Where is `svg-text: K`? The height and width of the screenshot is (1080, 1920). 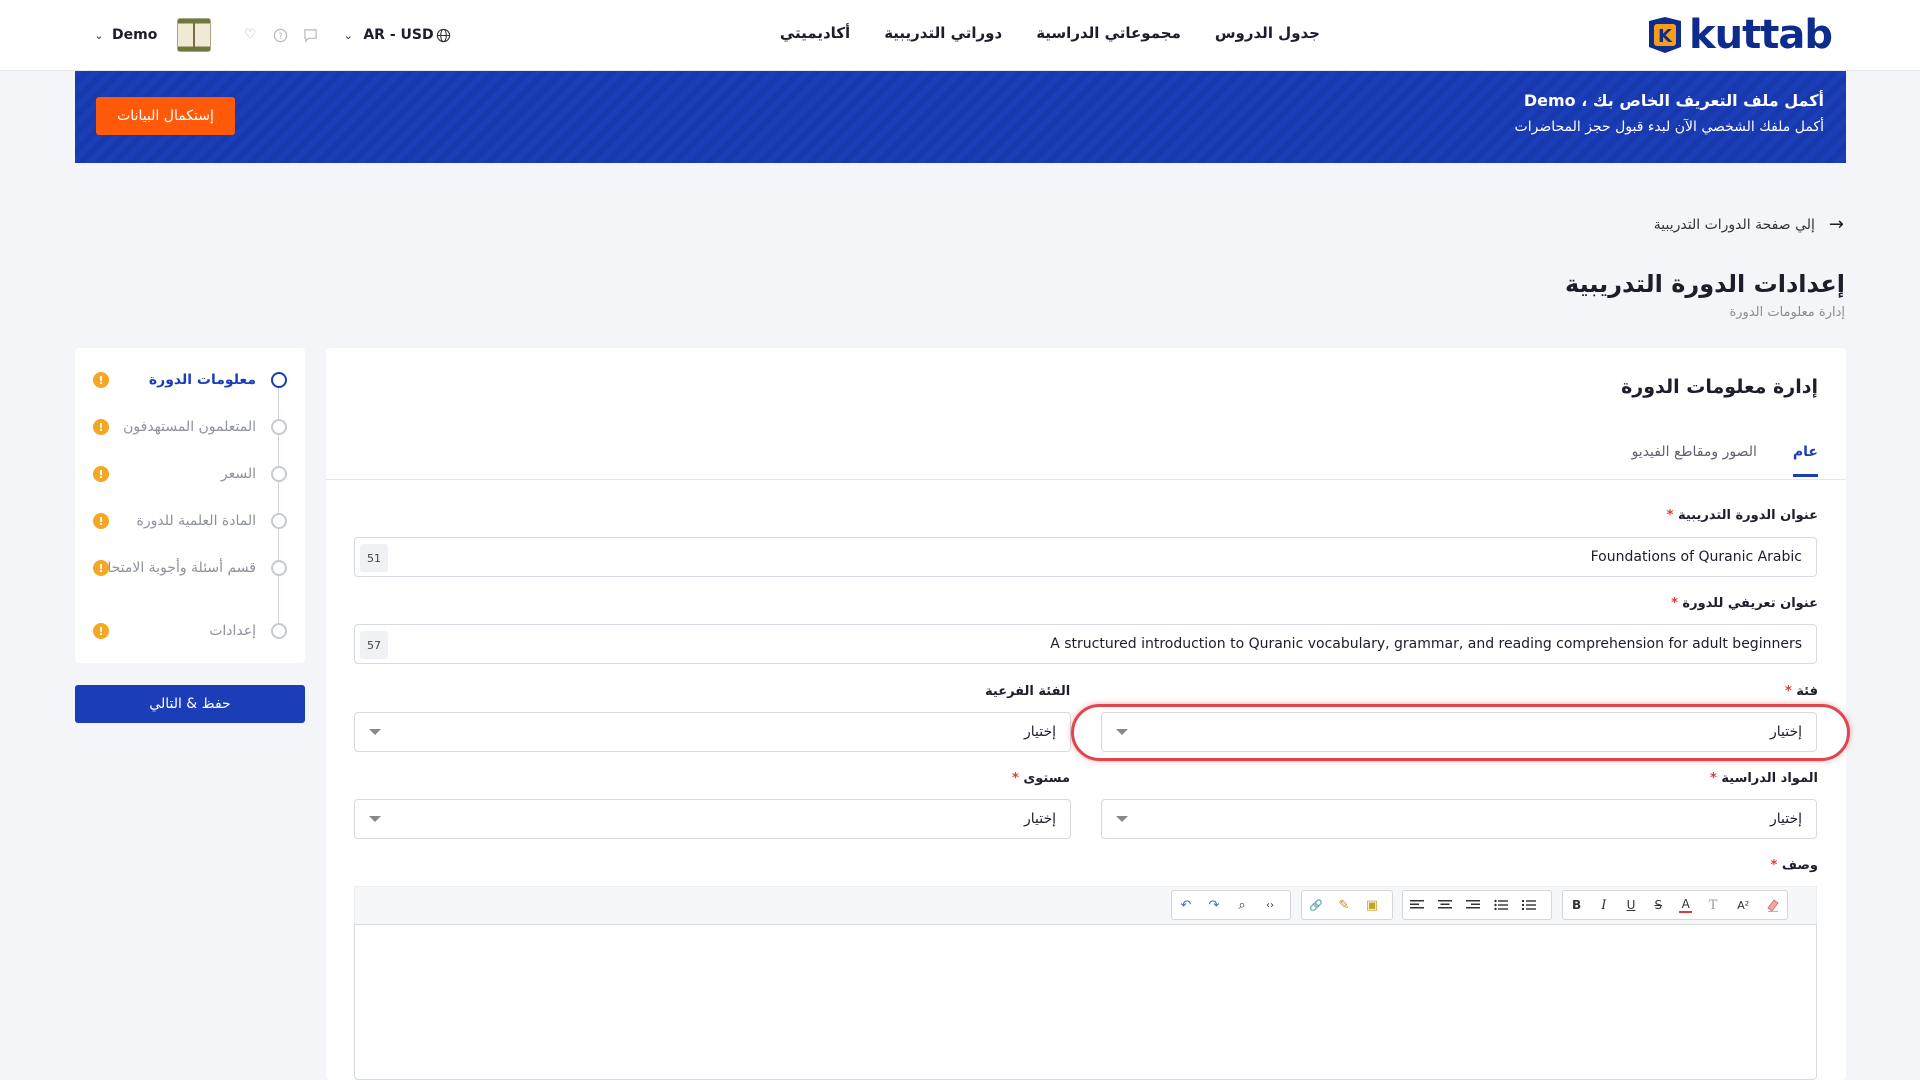 svg-text: K is located at coordinates (1665, 36).